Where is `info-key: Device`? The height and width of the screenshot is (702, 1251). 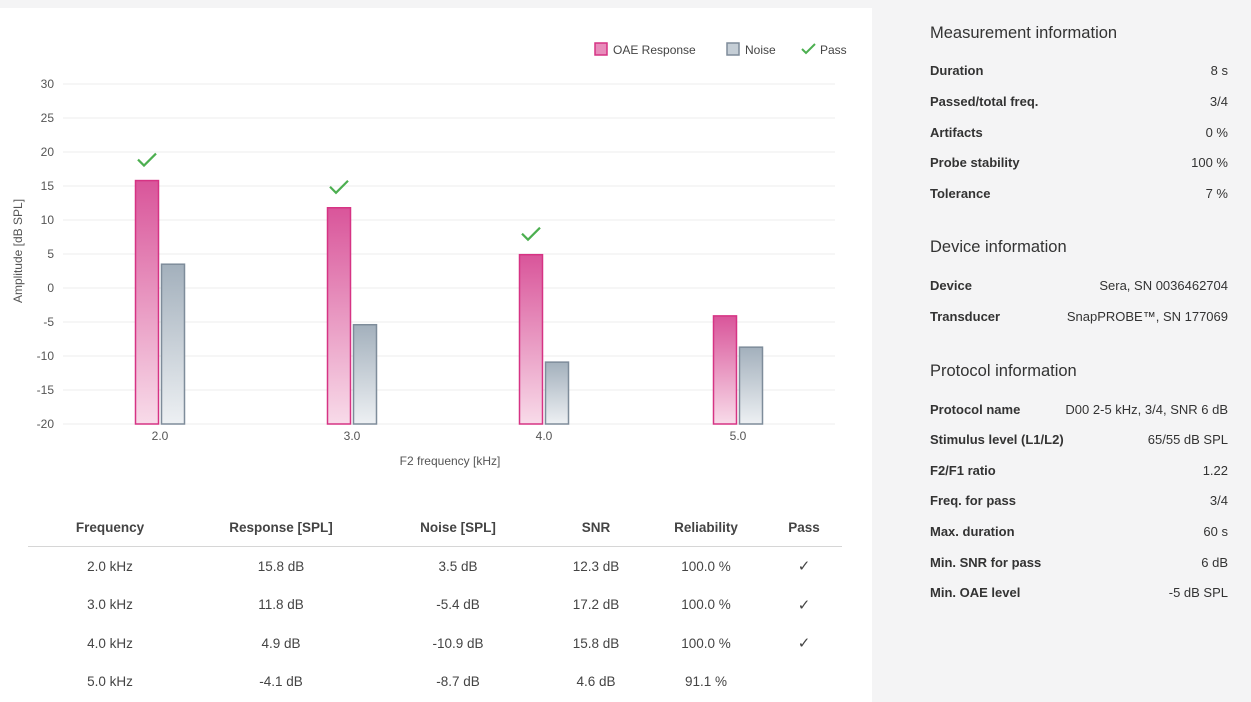
info-key: Device is located at coordinates (951, 285).